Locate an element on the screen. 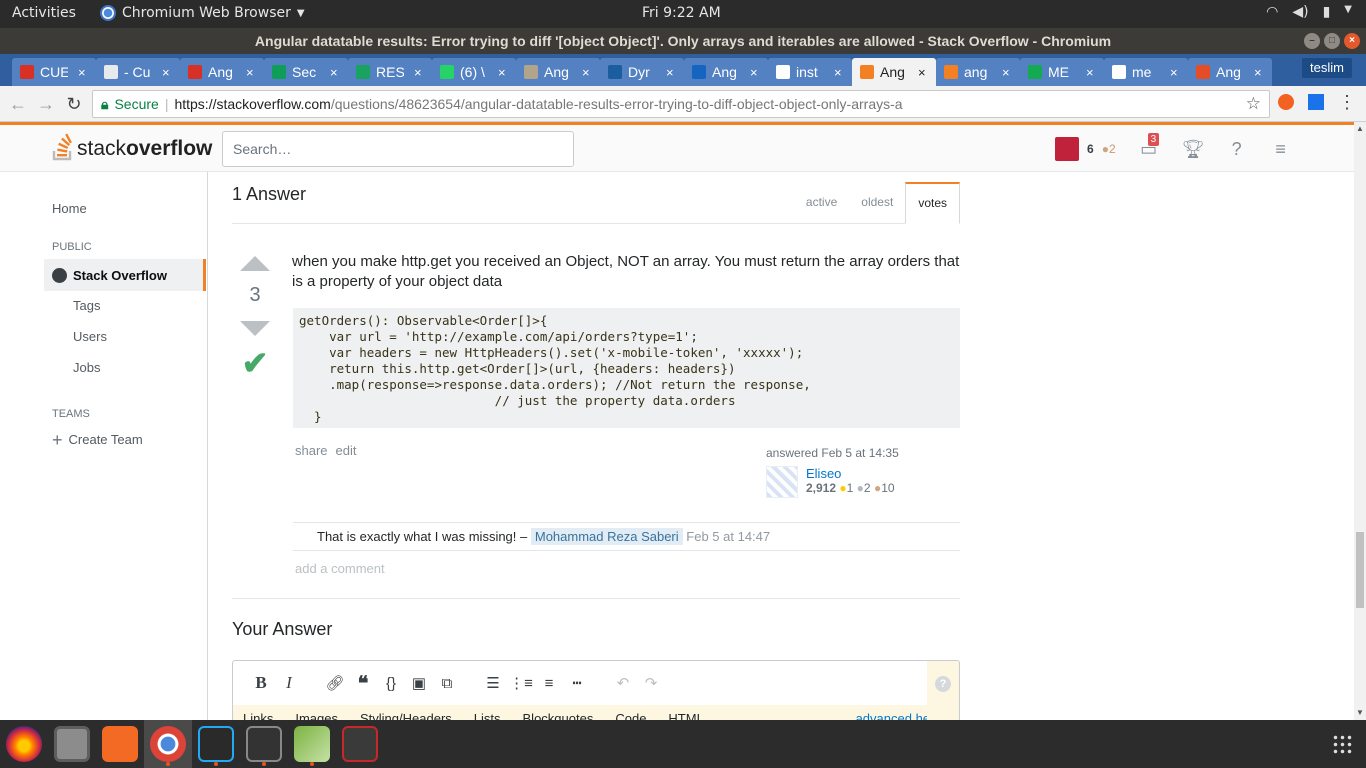  edit-link: edit is located at coordinates (346, 450).